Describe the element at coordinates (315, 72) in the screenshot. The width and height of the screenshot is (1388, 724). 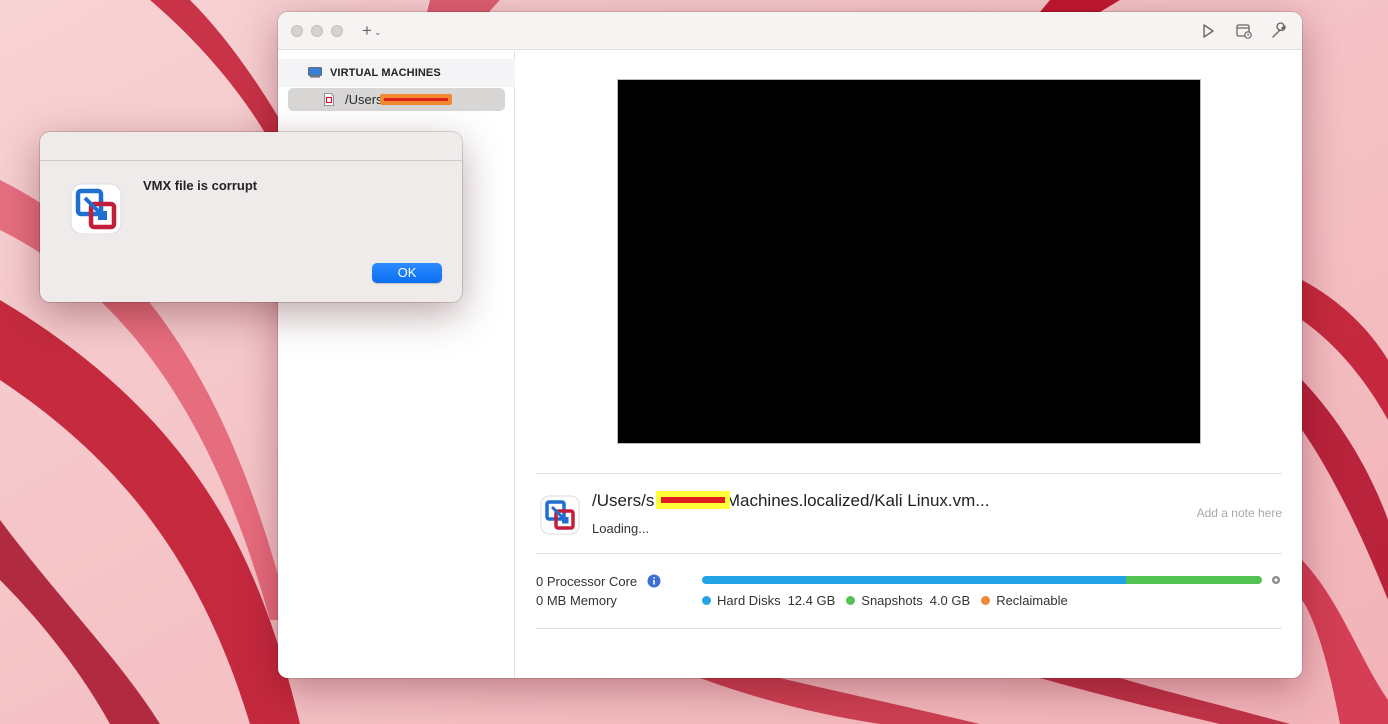
I see `monitor-icon` at that location.